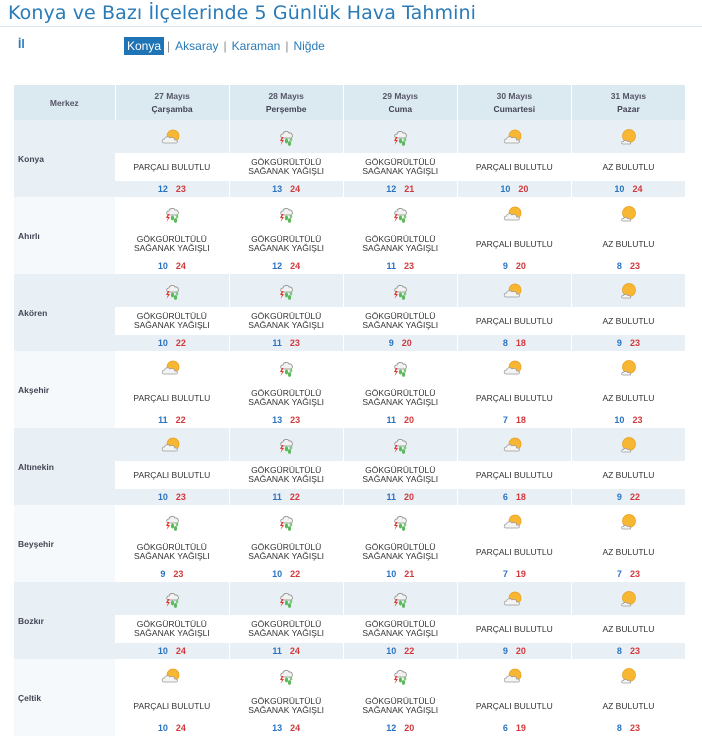  What do you see at coordinates (409, 574) in the screenshot?
I see `max-temp: 21` at bounding box center [409, 574].